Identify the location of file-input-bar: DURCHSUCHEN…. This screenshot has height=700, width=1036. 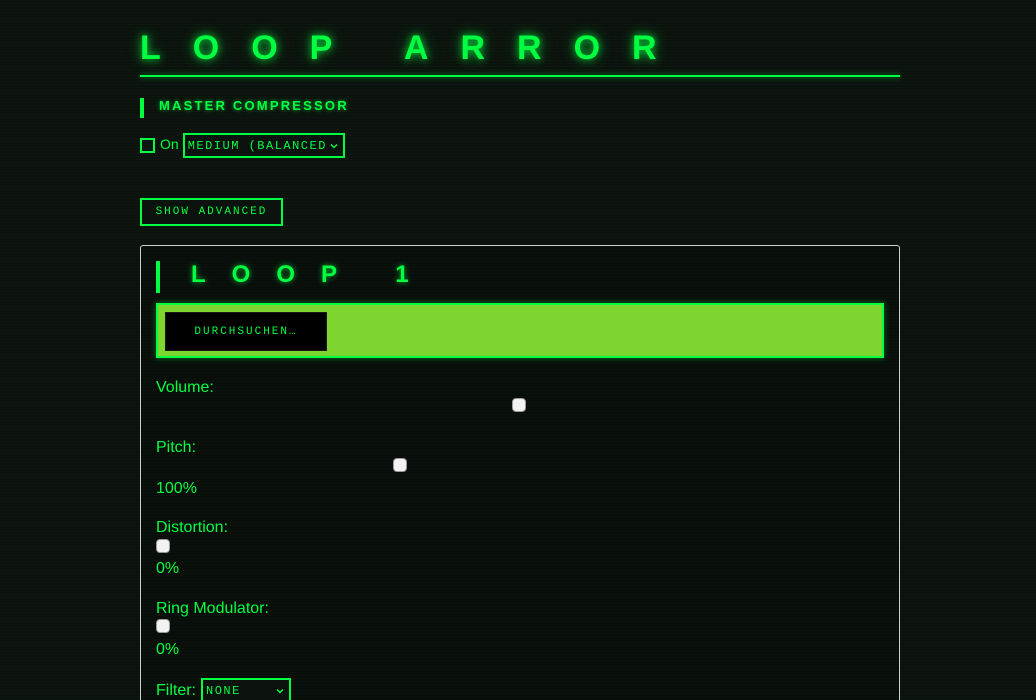
(520, 330).